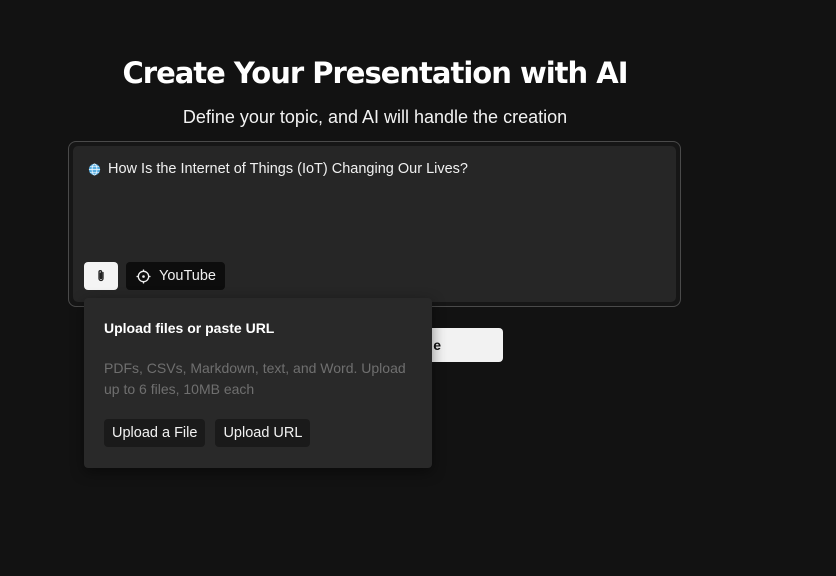 The image size is (836, 576). What do you see at coordinates (207, 433) in the screenshot?
I see `popover-actions: Upload a File Upload URL` at bounding box center [207, 433].